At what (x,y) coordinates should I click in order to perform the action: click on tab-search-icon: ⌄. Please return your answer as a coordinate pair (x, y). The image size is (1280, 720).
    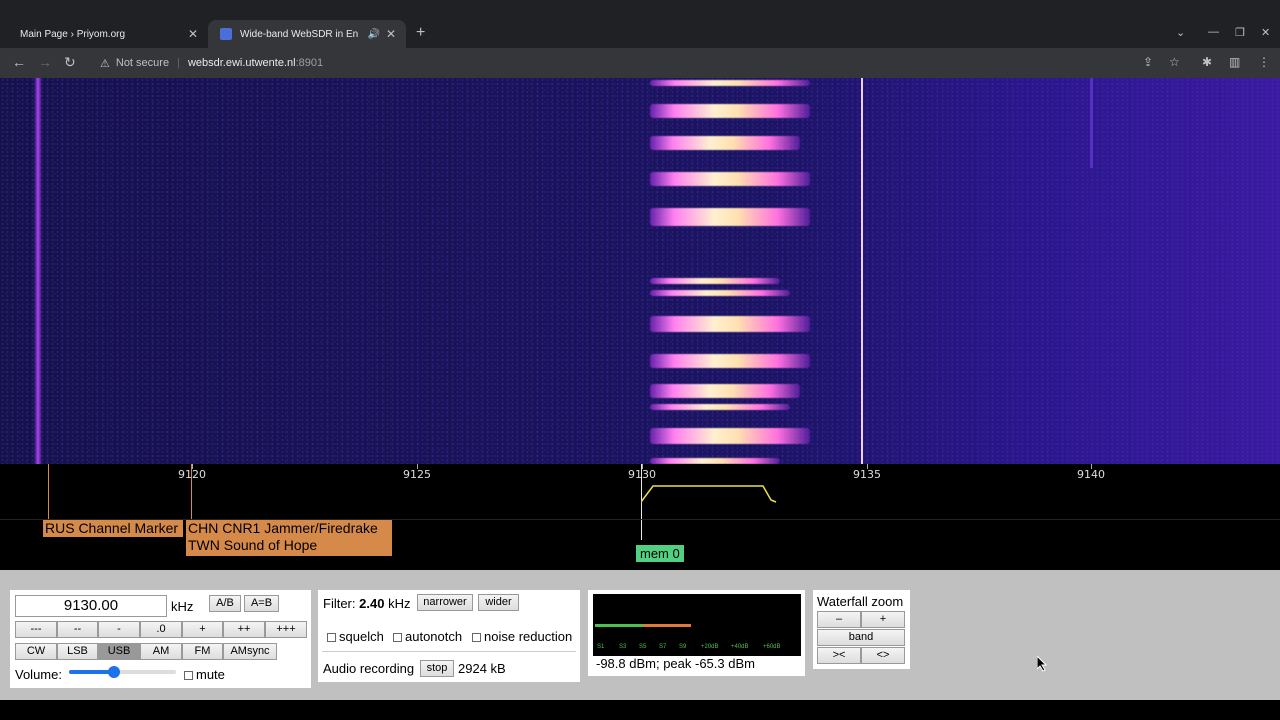
    Looking at the image, I should click on (1180, 32).